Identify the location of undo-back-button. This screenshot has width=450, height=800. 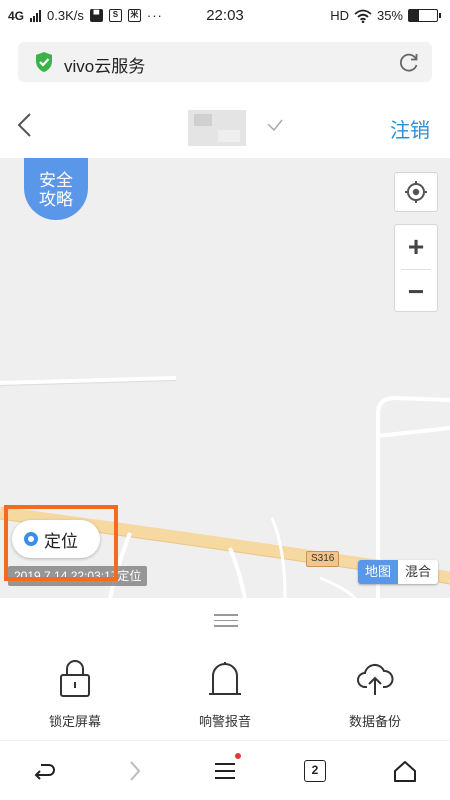
(45, 771).